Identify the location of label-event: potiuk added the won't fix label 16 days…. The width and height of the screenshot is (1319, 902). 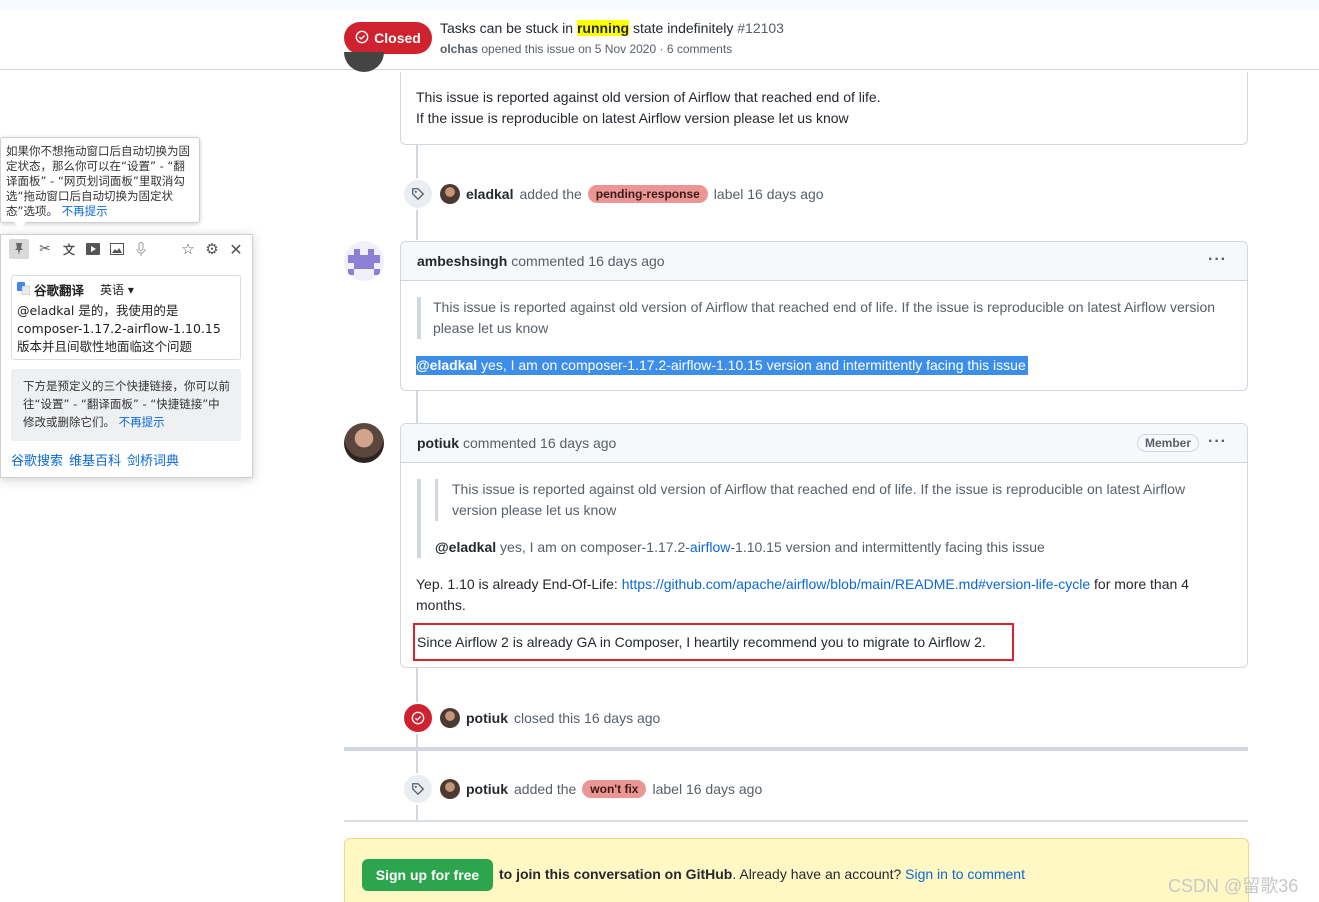
(582, 789).